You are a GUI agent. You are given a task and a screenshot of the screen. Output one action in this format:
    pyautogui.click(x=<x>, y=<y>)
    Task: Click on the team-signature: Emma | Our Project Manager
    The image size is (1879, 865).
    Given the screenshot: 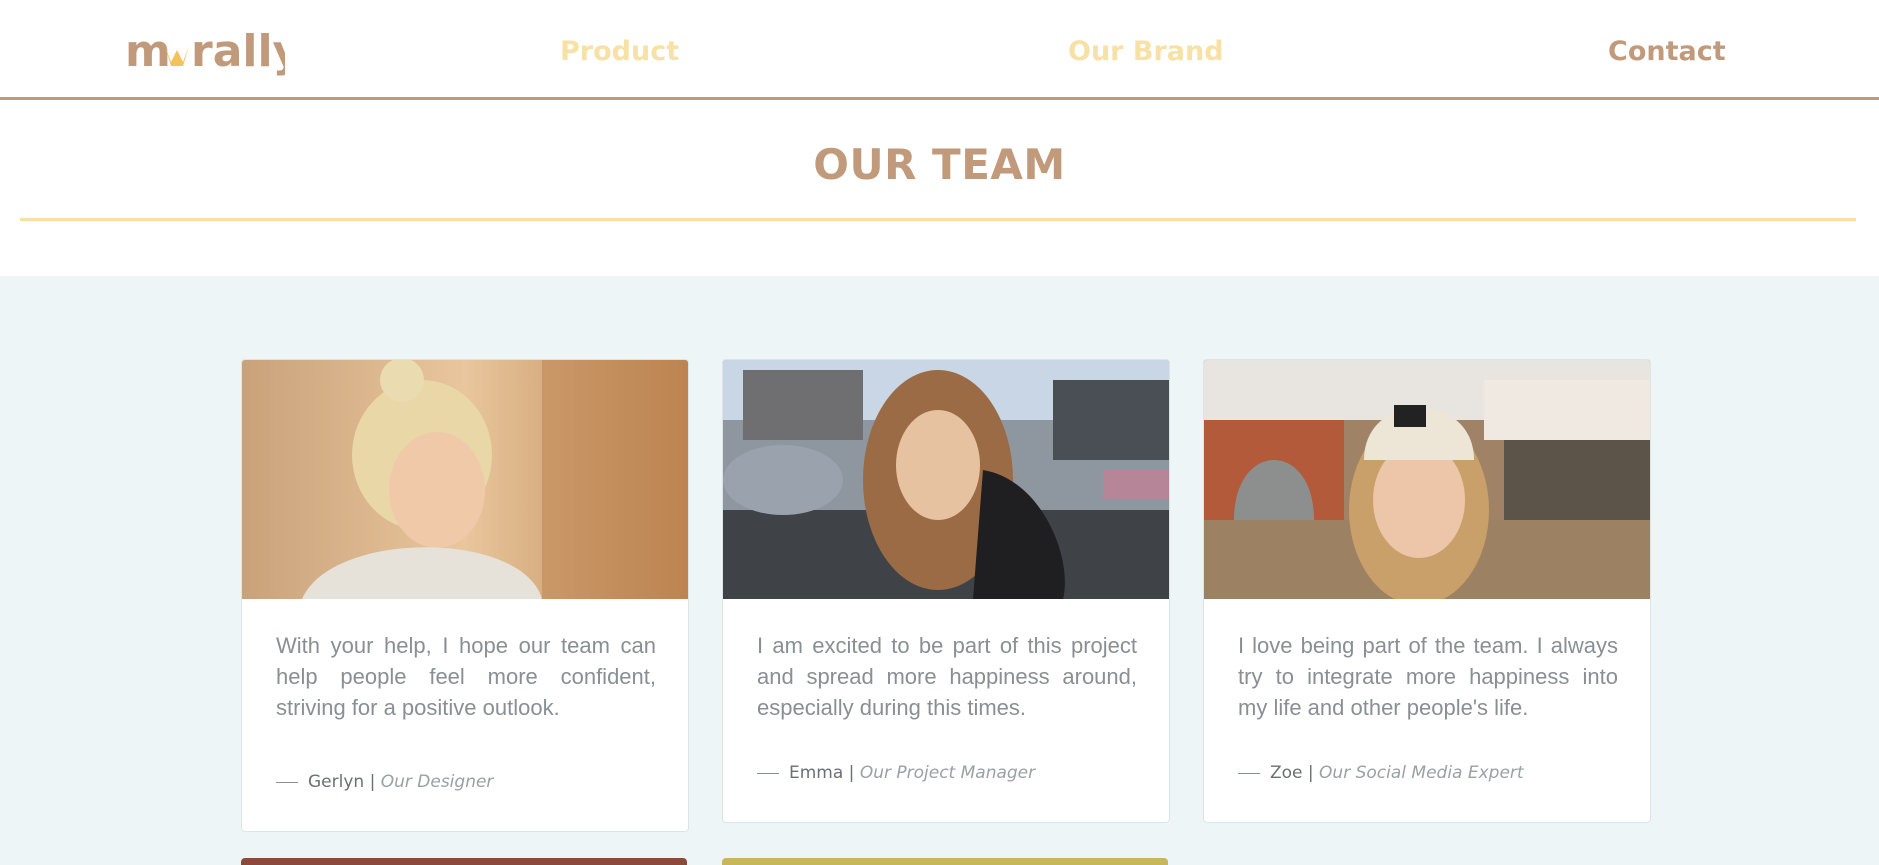 What is the action you would take?
    pyautogui.click(x=896, y=773)
    